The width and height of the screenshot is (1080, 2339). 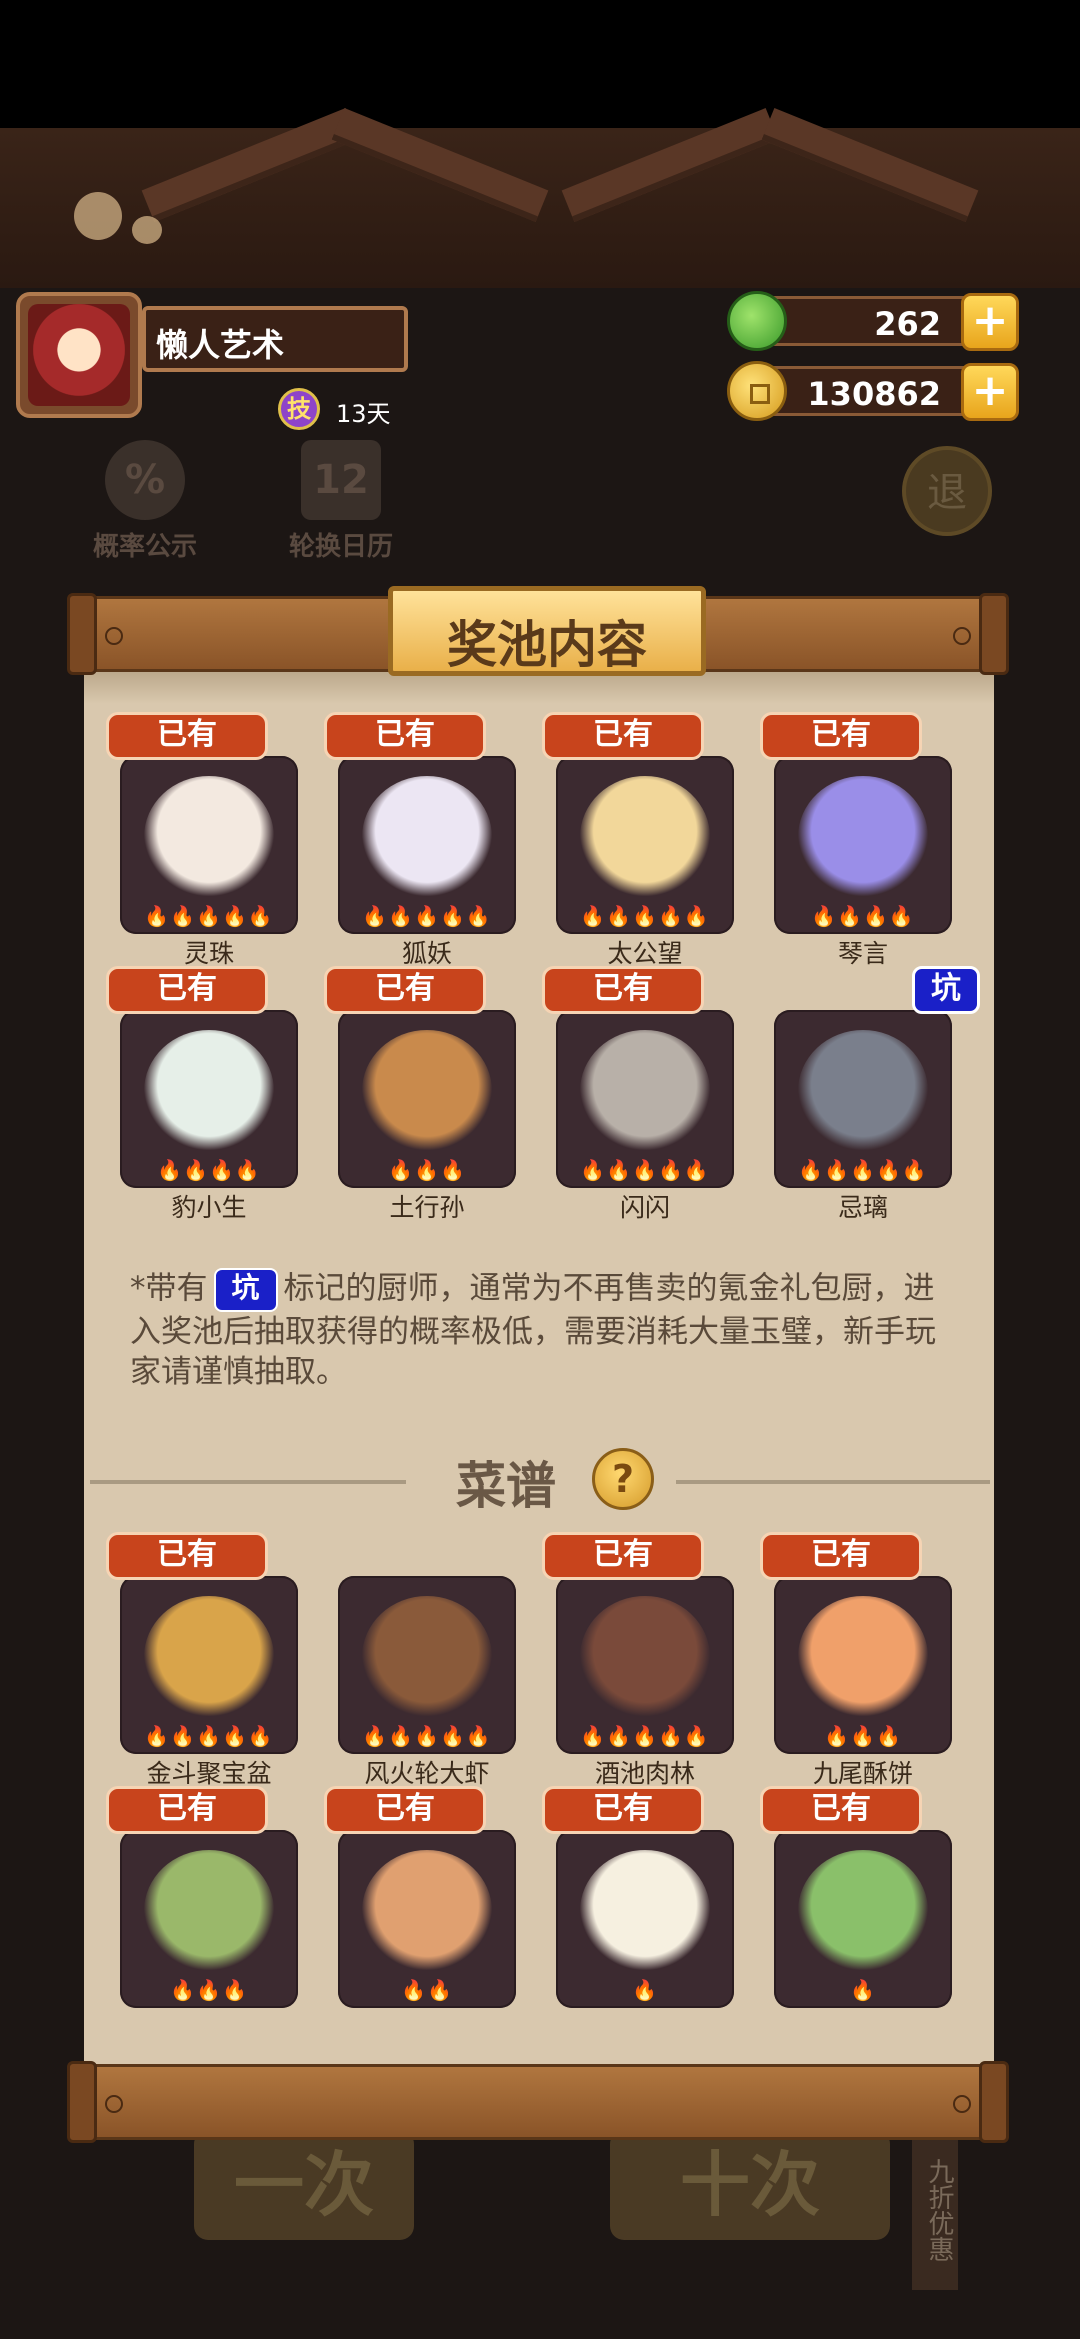 I want to click on recipe-name: 九尾酥饼, so click(x=862, y=1773).